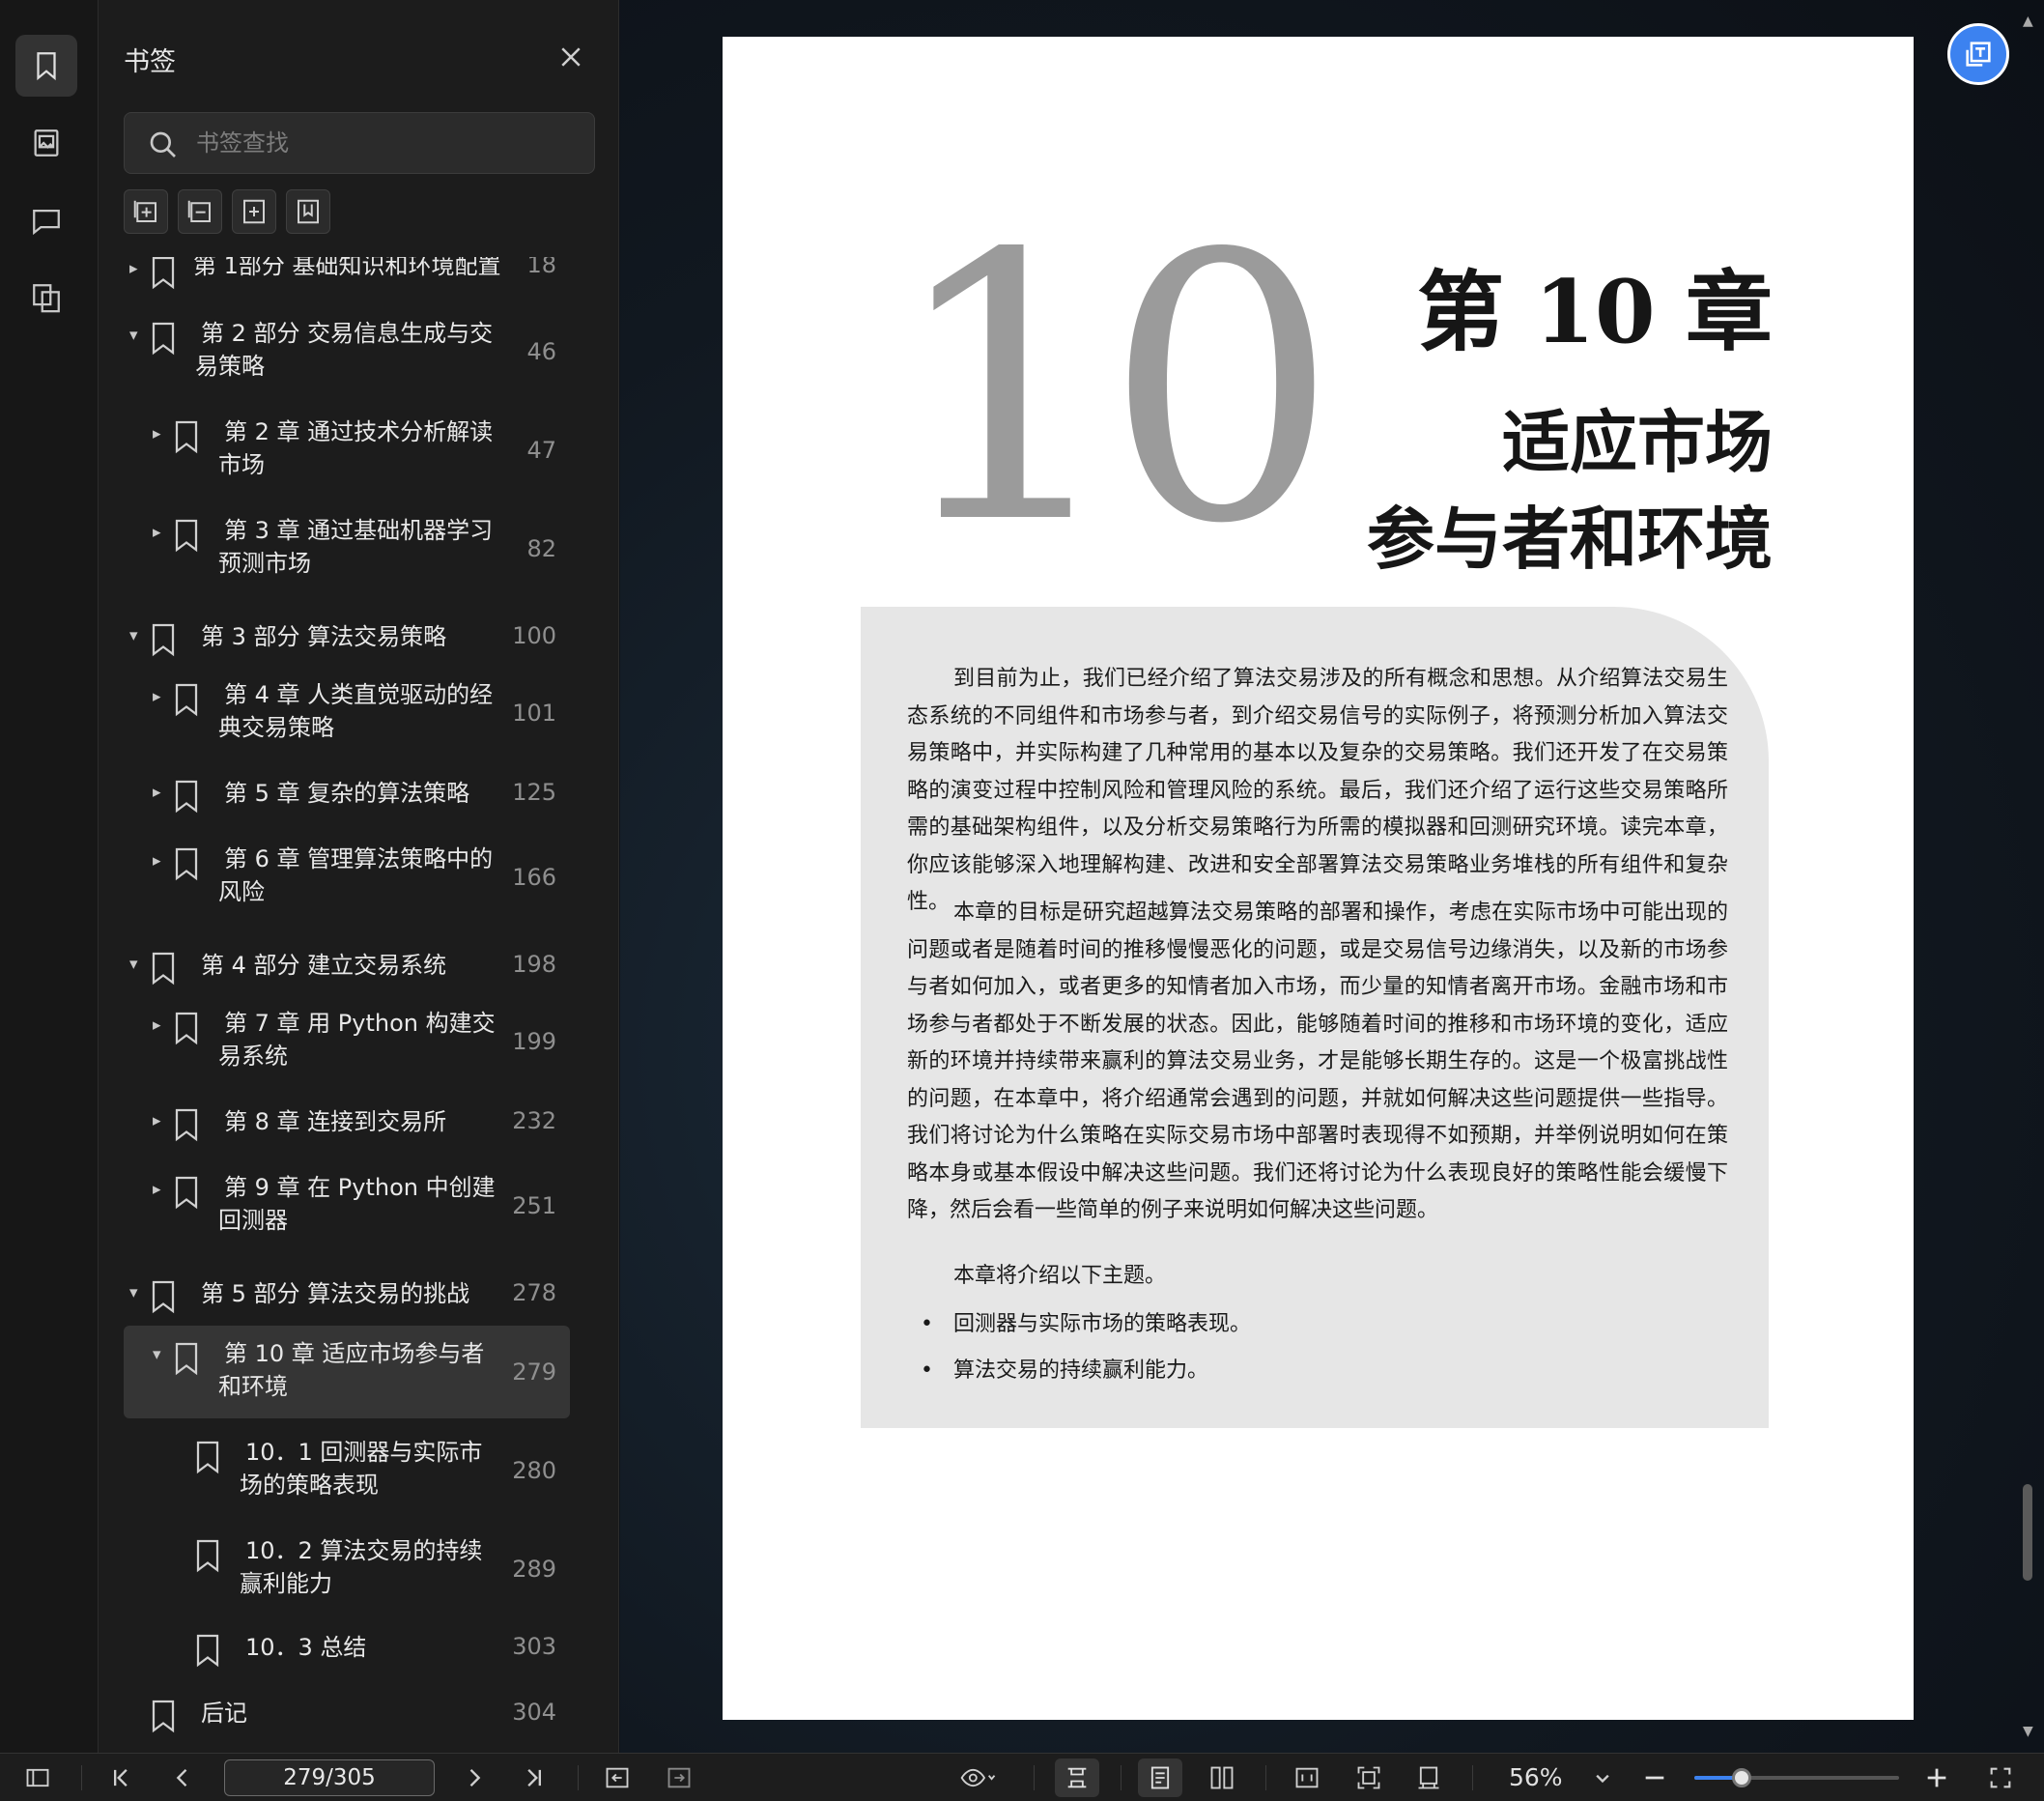 The width and height of the screenshot is (2044, 1801). What do you see at coordinates (679, 1777) in the screenshot?
I see `forward-button` at bounding box center [679, 1777].